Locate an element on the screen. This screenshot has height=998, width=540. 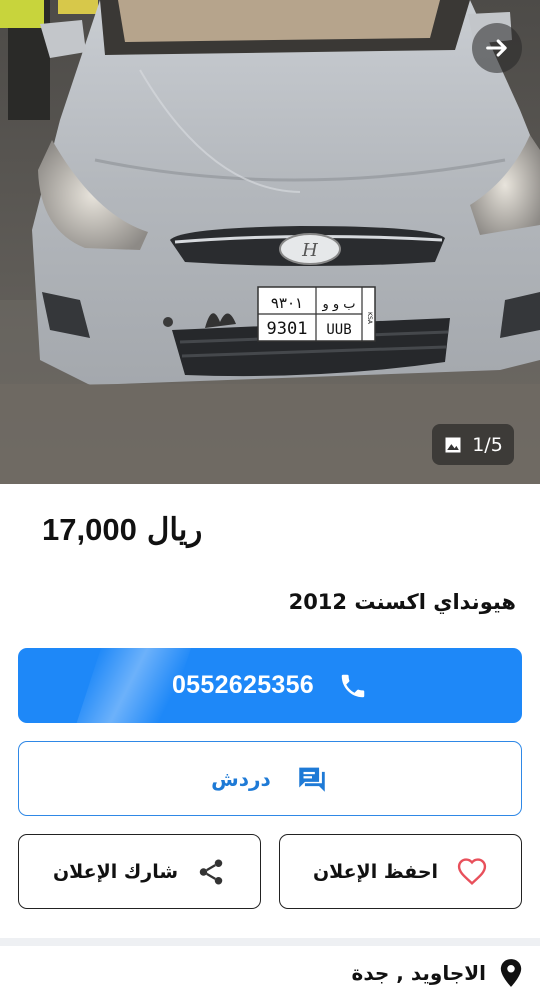
location-pin-icon is located at coordinates (511, 973).